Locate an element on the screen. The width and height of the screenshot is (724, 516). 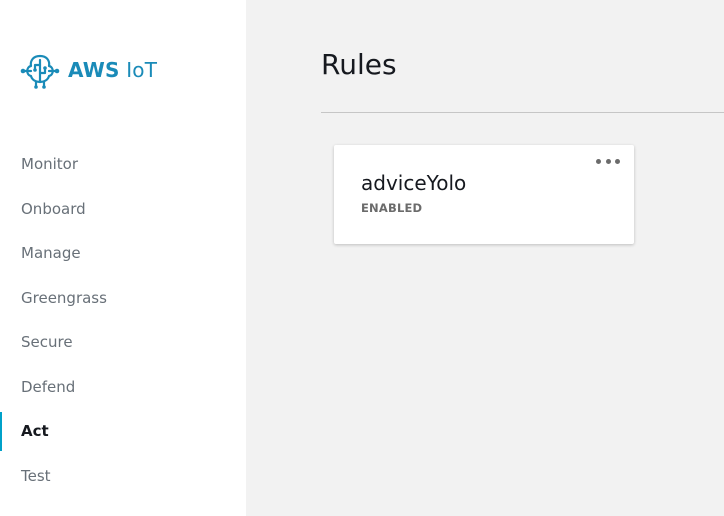
brand-name-rest: IoT is located at coordinates (138, 70).